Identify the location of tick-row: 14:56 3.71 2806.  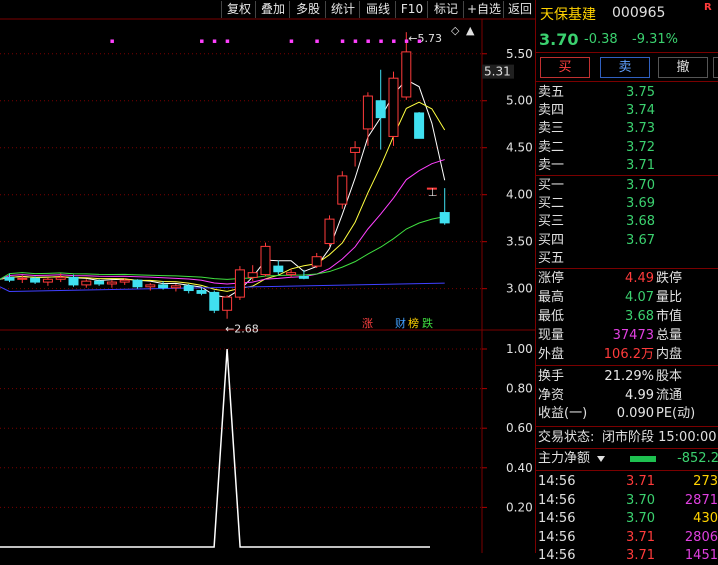
(628, 538).